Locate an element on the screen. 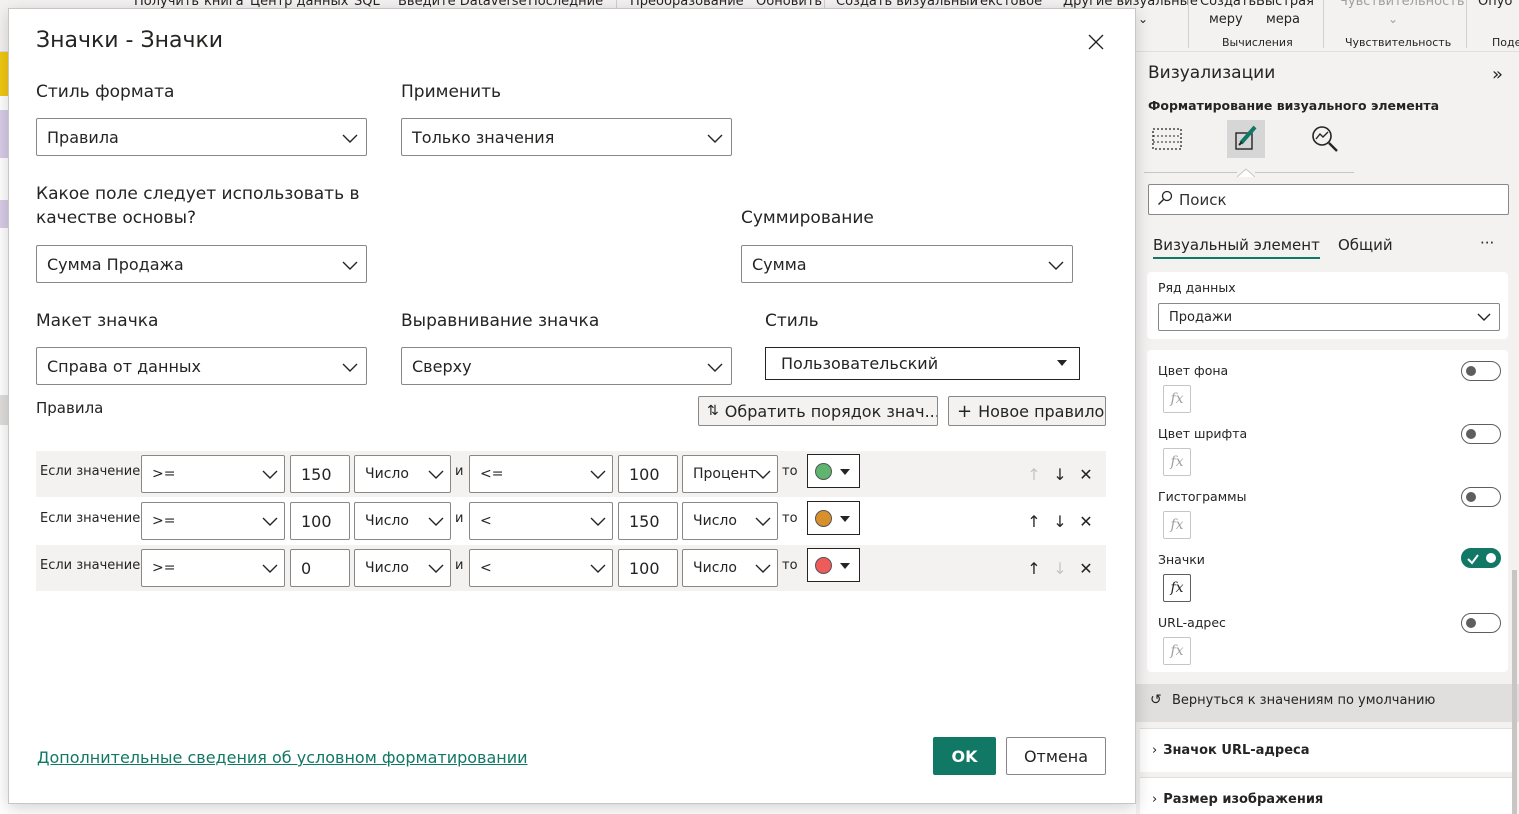 The height and width of the screenshot is (814, 1519). rule-type1-value: Число is located at coordinates (387, 474).